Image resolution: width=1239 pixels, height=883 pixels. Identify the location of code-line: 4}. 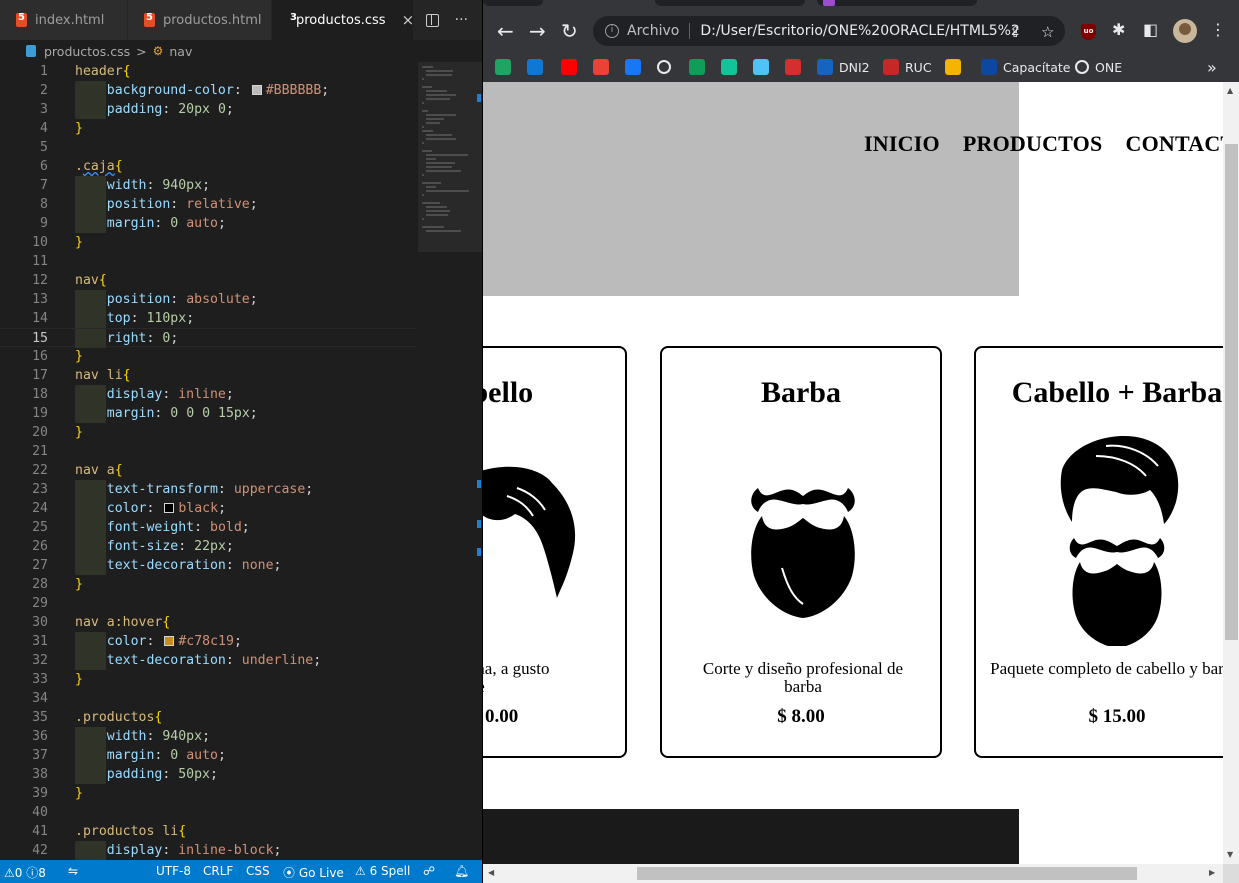
(208, 128).